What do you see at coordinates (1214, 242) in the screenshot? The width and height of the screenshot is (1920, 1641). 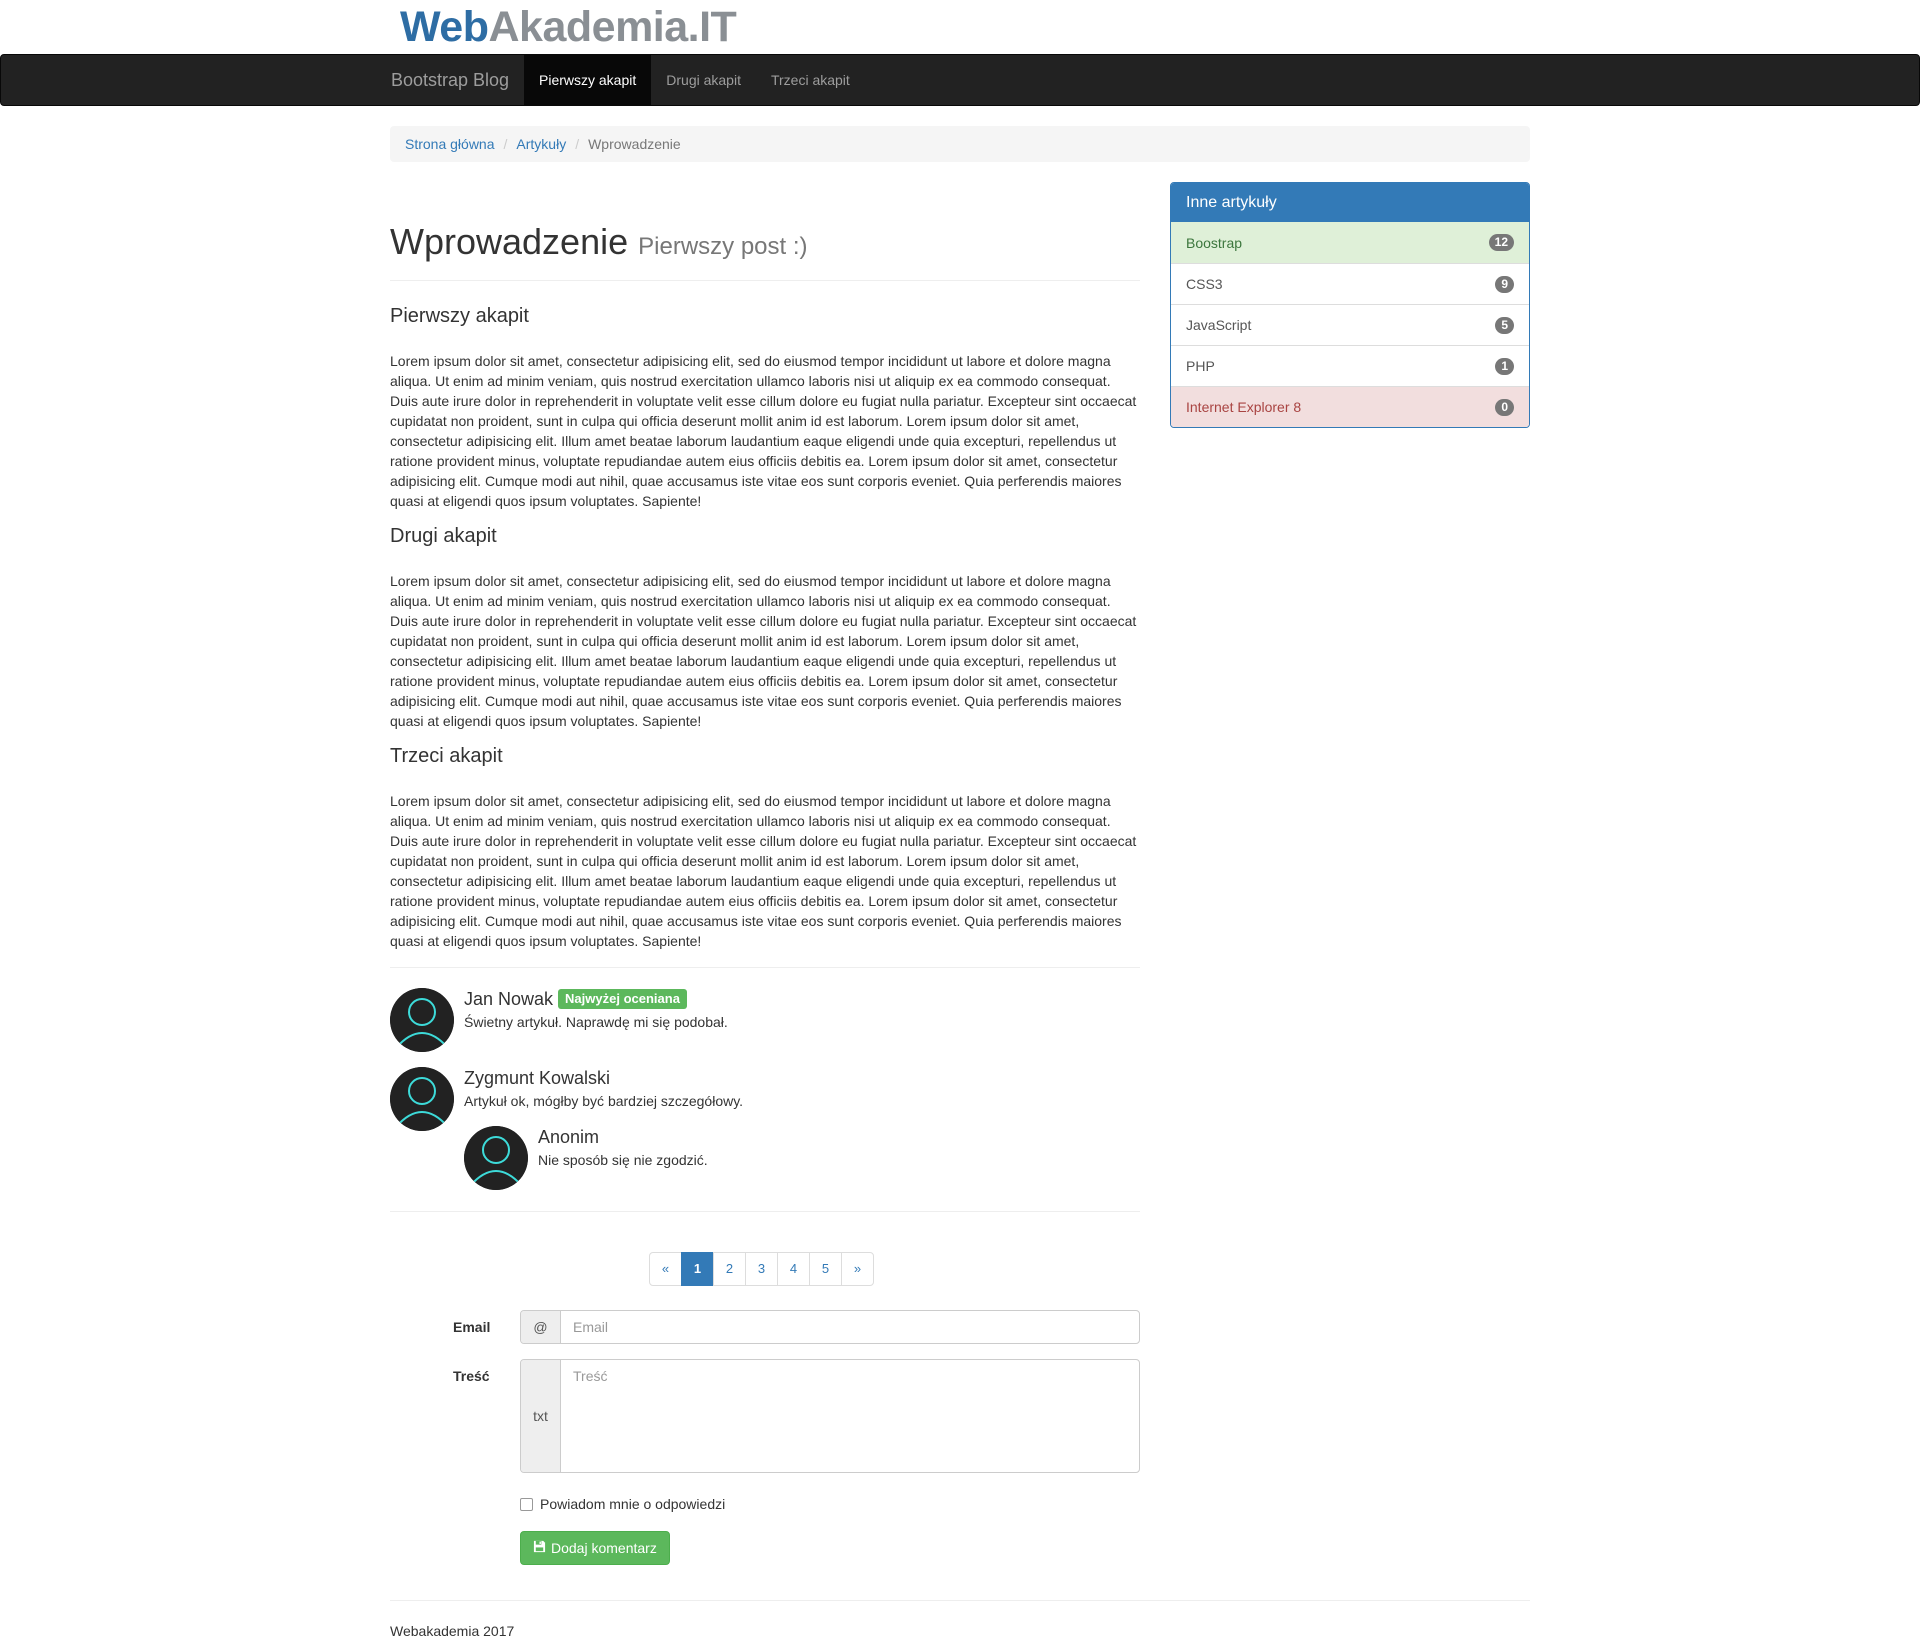 I see `sidebar-item-label: Boostrap` at bounding box center [1214, 242].